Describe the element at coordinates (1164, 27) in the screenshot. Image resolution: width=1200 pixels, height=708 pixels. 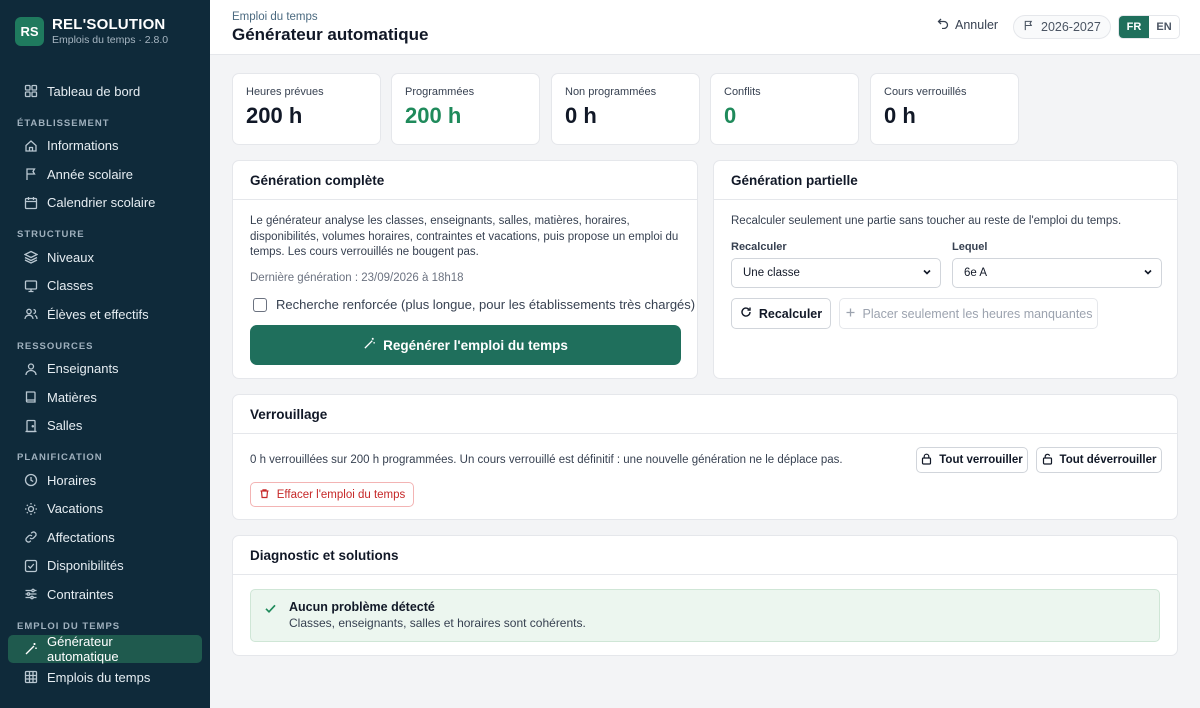
I see `lang-en-button: EN` at that location.